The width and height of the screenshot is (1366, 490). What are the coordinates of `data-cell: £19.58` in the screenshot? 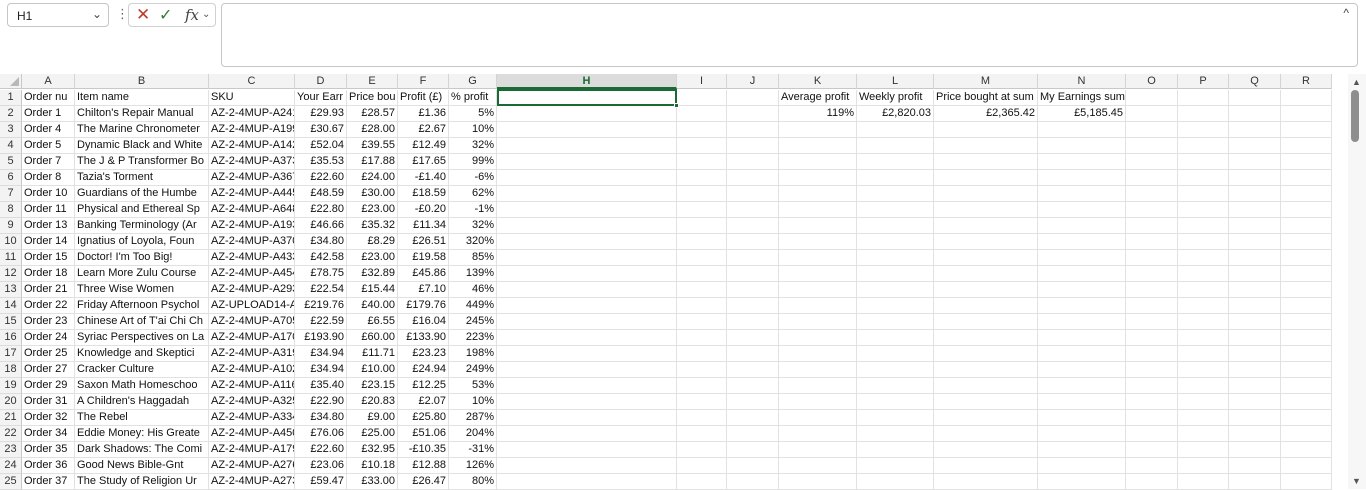 It's located at (423, 258).